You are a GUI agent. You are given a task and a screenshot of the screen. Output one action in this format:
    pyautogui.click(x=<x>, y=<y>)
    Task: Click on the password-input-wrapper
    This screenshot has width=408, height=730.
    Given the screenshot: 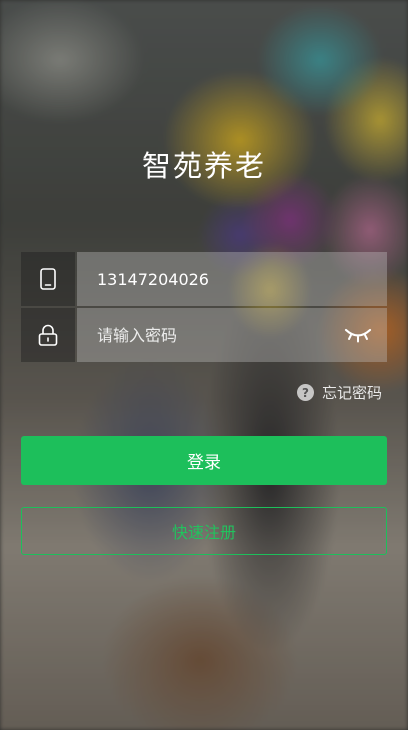 What is the action you would take?
    pyautogui.click(x=232, y=335)
    